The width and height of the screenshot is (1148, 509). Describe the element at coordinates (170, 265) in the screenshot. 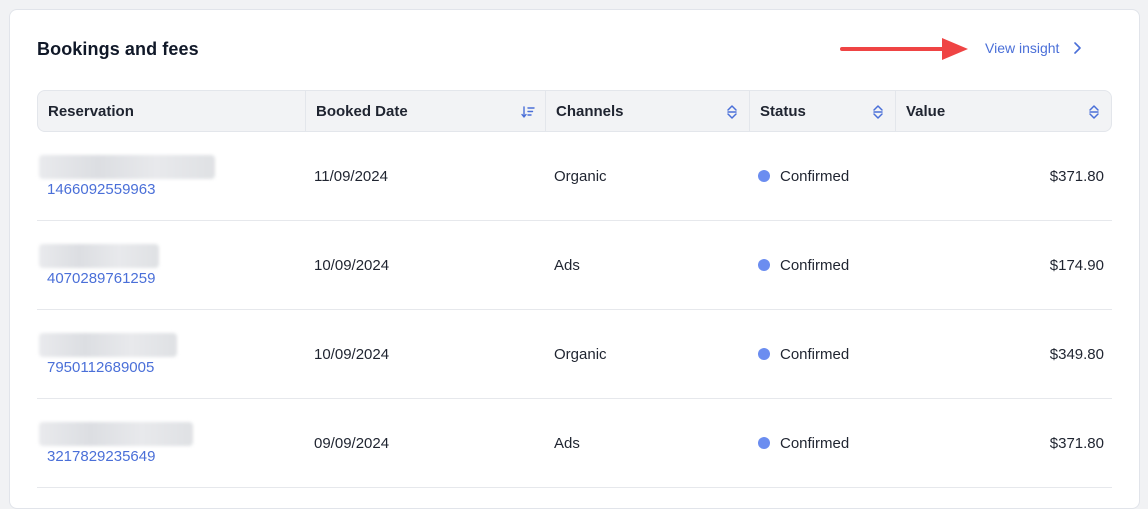

I see `reservation-cell: 4070289761259` at that location.